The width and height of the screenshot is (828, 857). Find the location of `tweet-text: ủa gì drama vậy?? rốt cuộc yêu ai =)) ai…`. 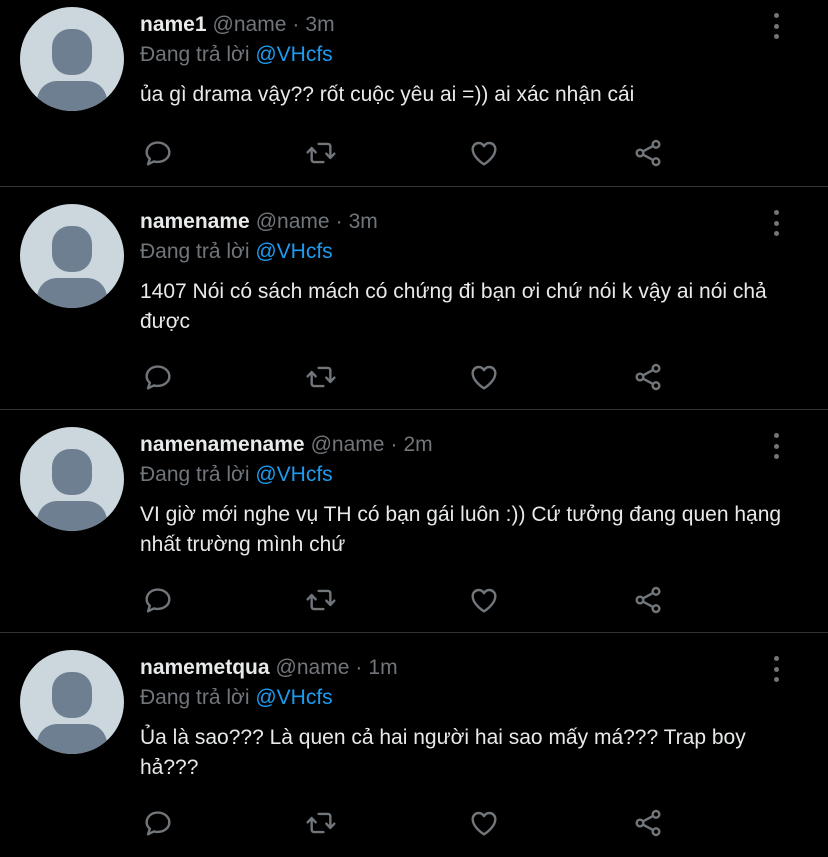

tweet-text: ủa gì drama vậy?? rốt cuộc yêu ai =)) ai… is located at coordinates (387, 94).